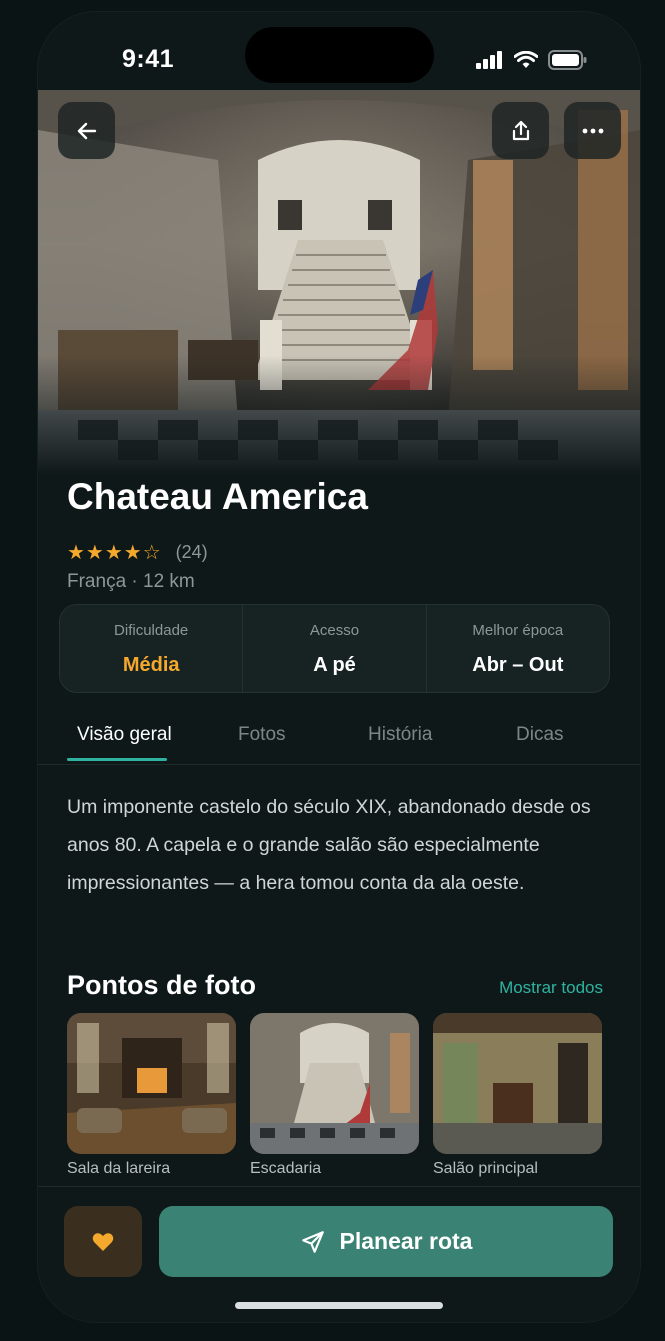  Describe the element at coordinates (518, 630) in the screenshot. I see `stat-label: Melhor época` at that location.